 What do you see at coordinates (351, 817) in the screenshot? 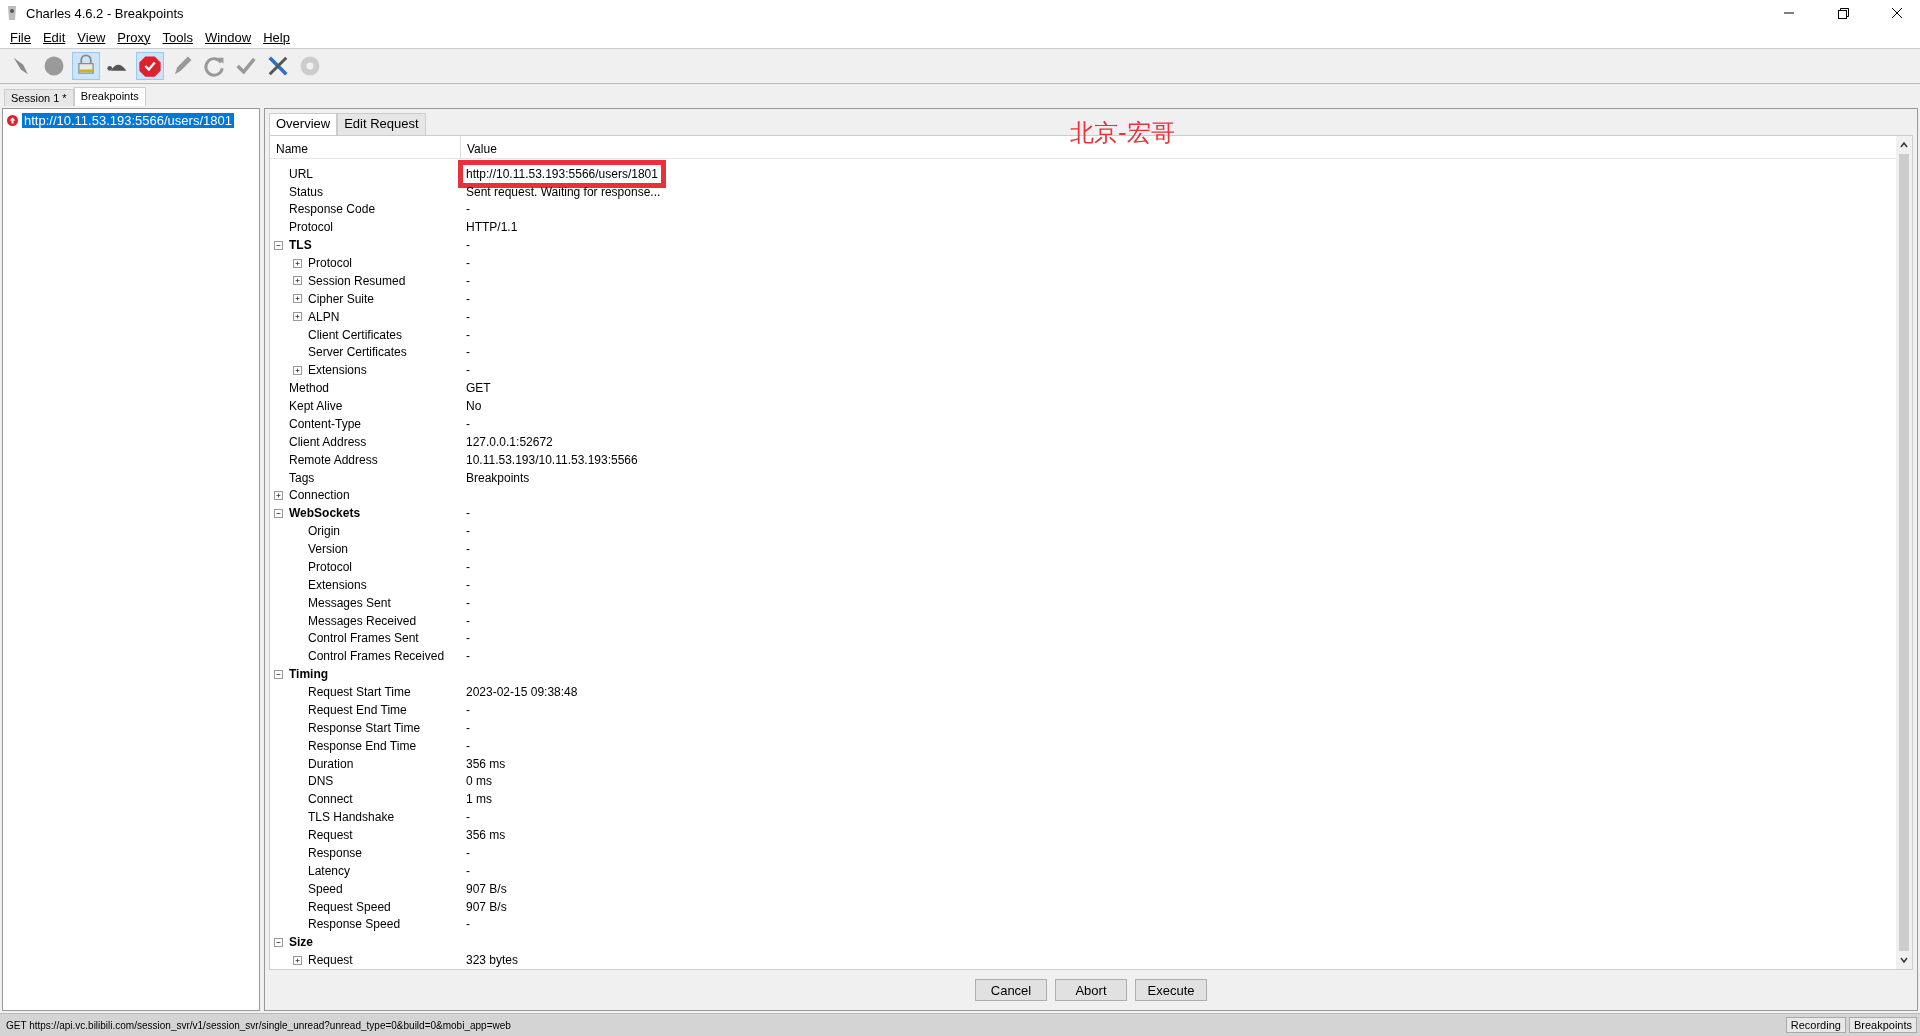
I see `row-name: TLS Handshake` at bounding box center [351, 817].